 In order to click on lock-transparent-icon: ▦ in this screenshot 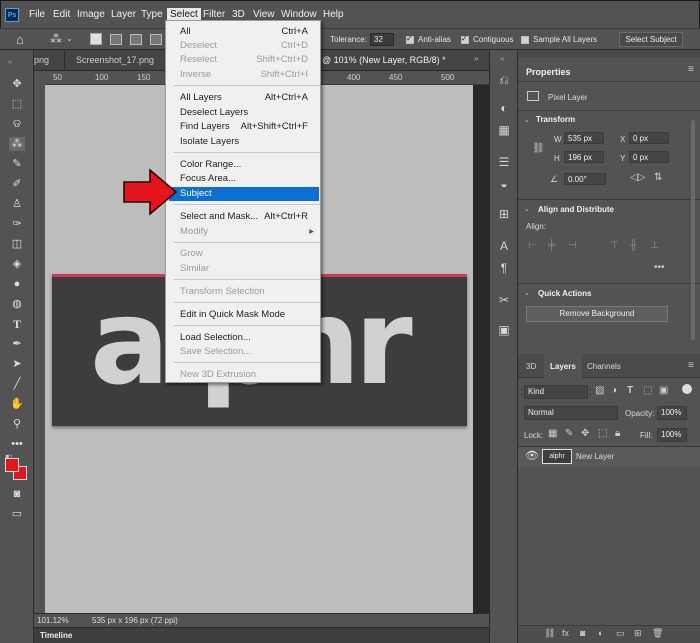, I will do `click(552, 433)`.